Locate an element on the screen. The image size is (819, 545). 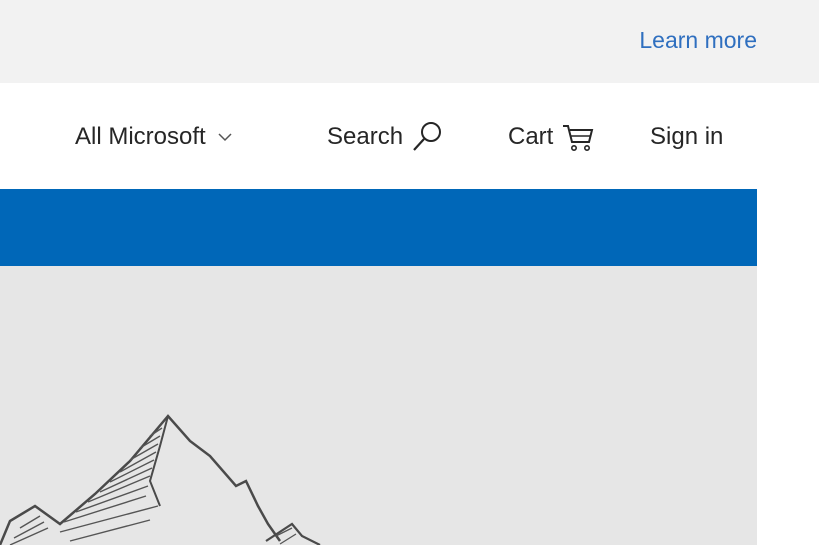
all-microsoft-menu: All Microsoft is located at coordinates (153, 137).